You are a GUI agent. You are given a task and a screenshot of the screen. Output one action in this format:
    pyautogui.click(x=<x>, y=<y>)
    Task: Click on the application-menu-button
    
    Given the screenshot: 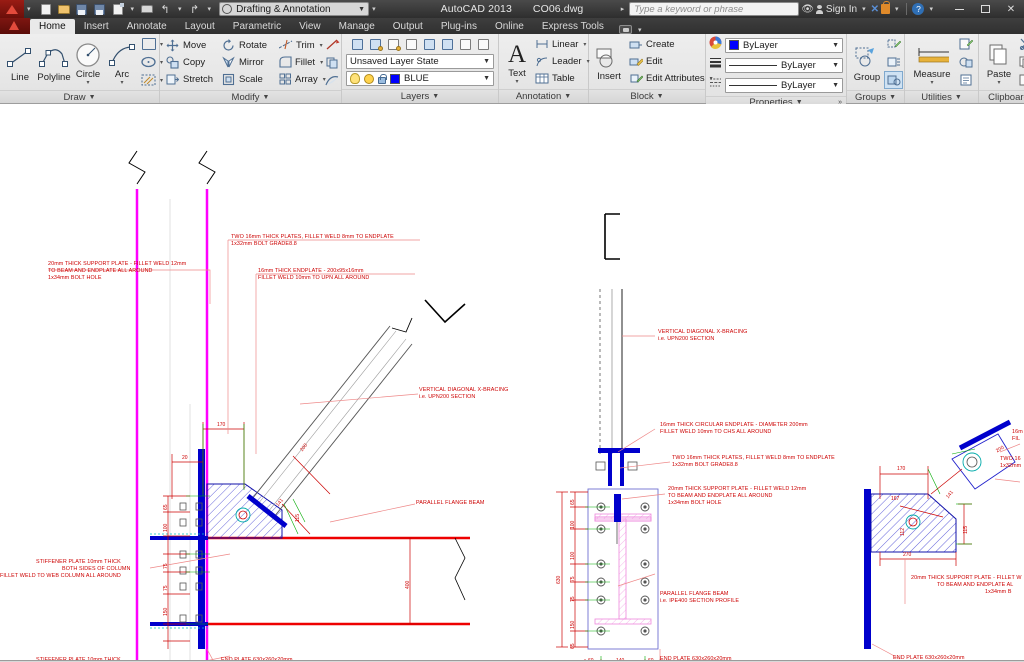 What is the action you would take?
    pyautogui.click(x=12, y=9)
    